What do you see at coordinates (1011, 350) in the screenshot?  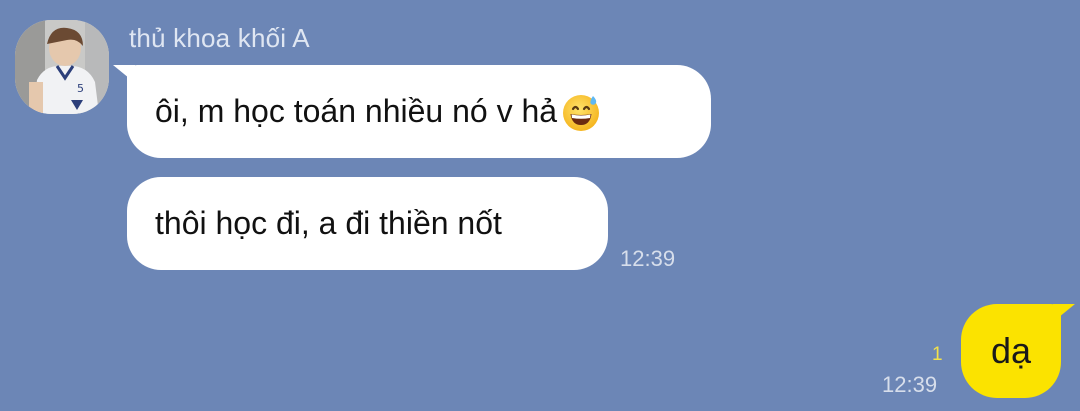 I see `message-text: dạ` at bounding box center [1011, 350].